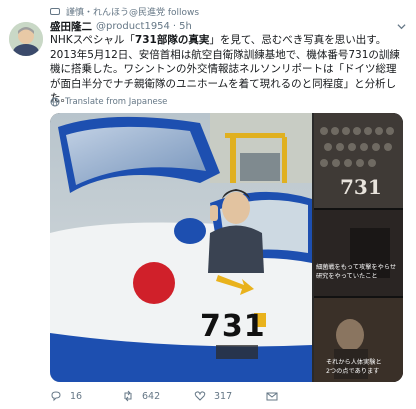 The height and width of the screenshot is (409, 416). What do you see at coordinates (185, 26) in the screenshot?
I see `timestamp: 5h` at bounding box center [185, 26].